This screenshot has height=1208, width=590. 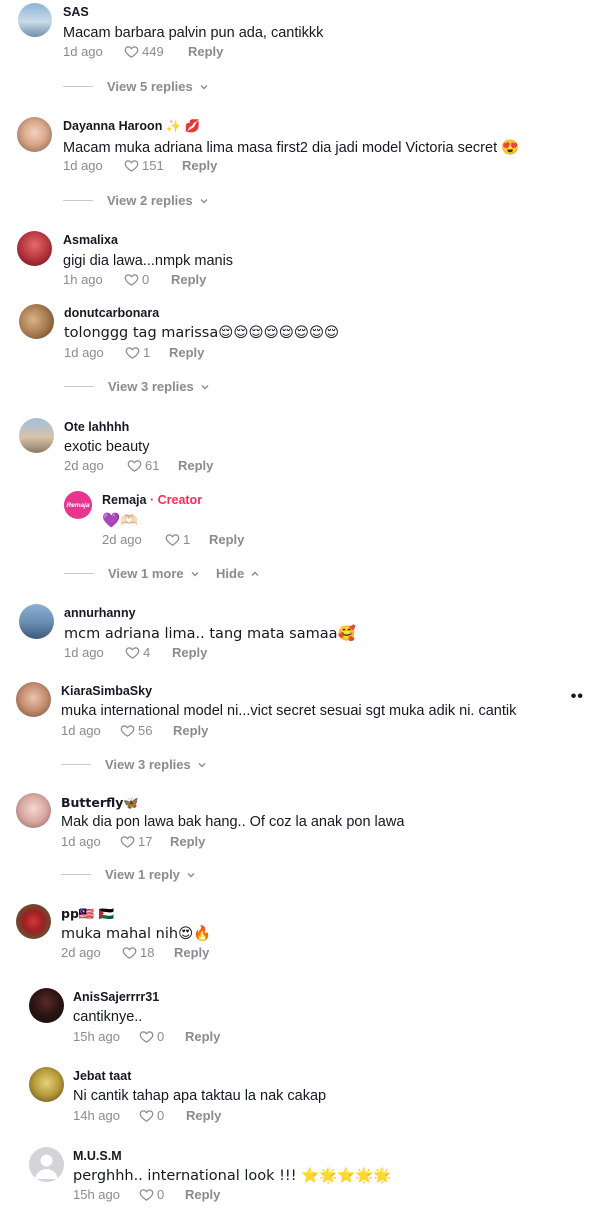 I want to click on like-count: 61, so click(x=152, y=465).